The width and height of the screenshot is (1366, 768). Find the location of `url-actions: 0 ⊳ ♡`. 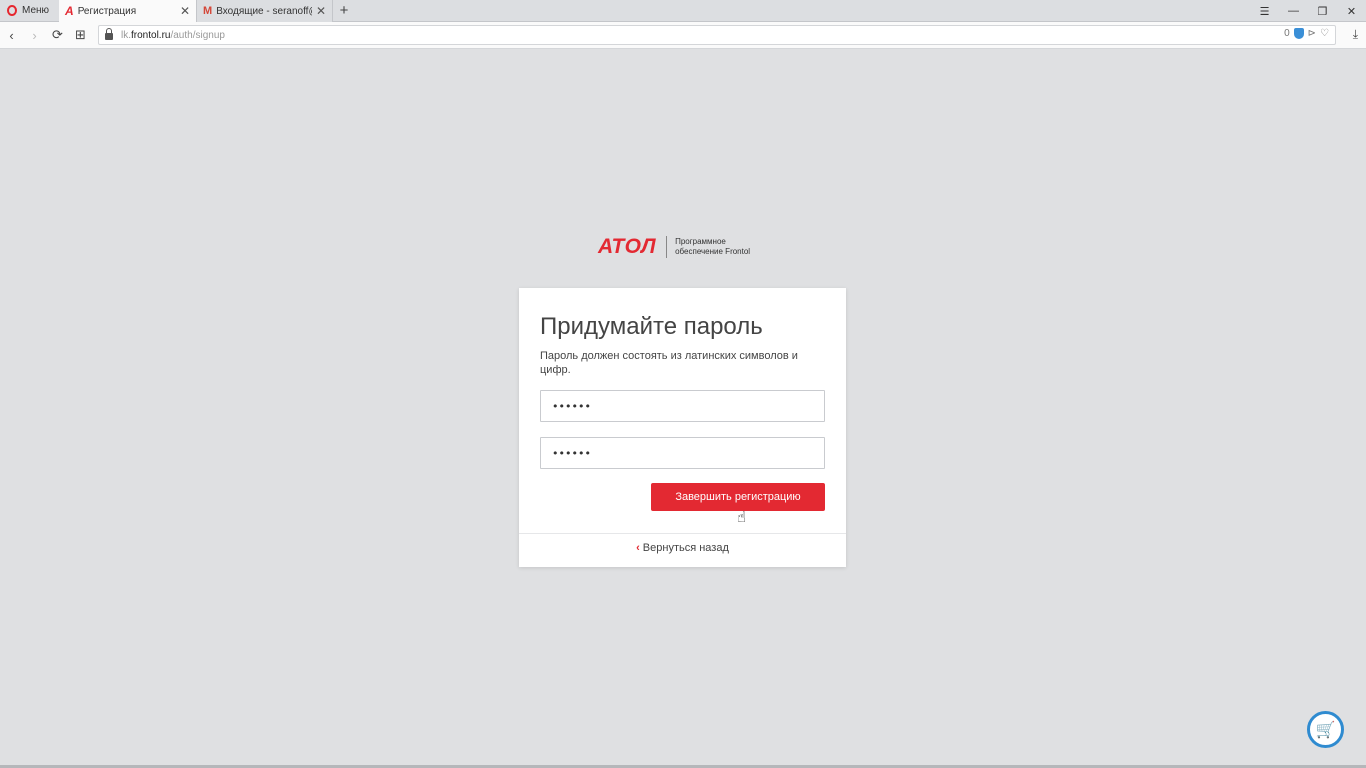

url-actions: 0 ⊳ ♡ is located at coordinates (1306, 33).